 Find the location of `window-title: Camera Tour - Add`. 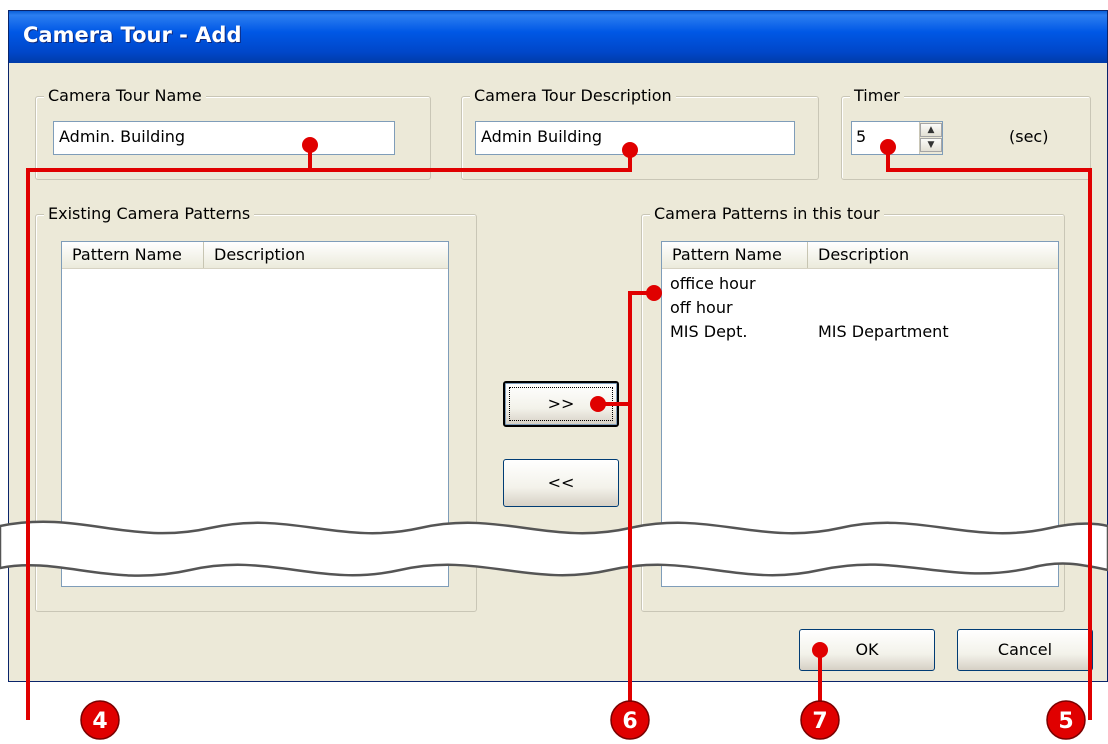

window-title: Camera Tour - Add is located at coordinates (132, 35).